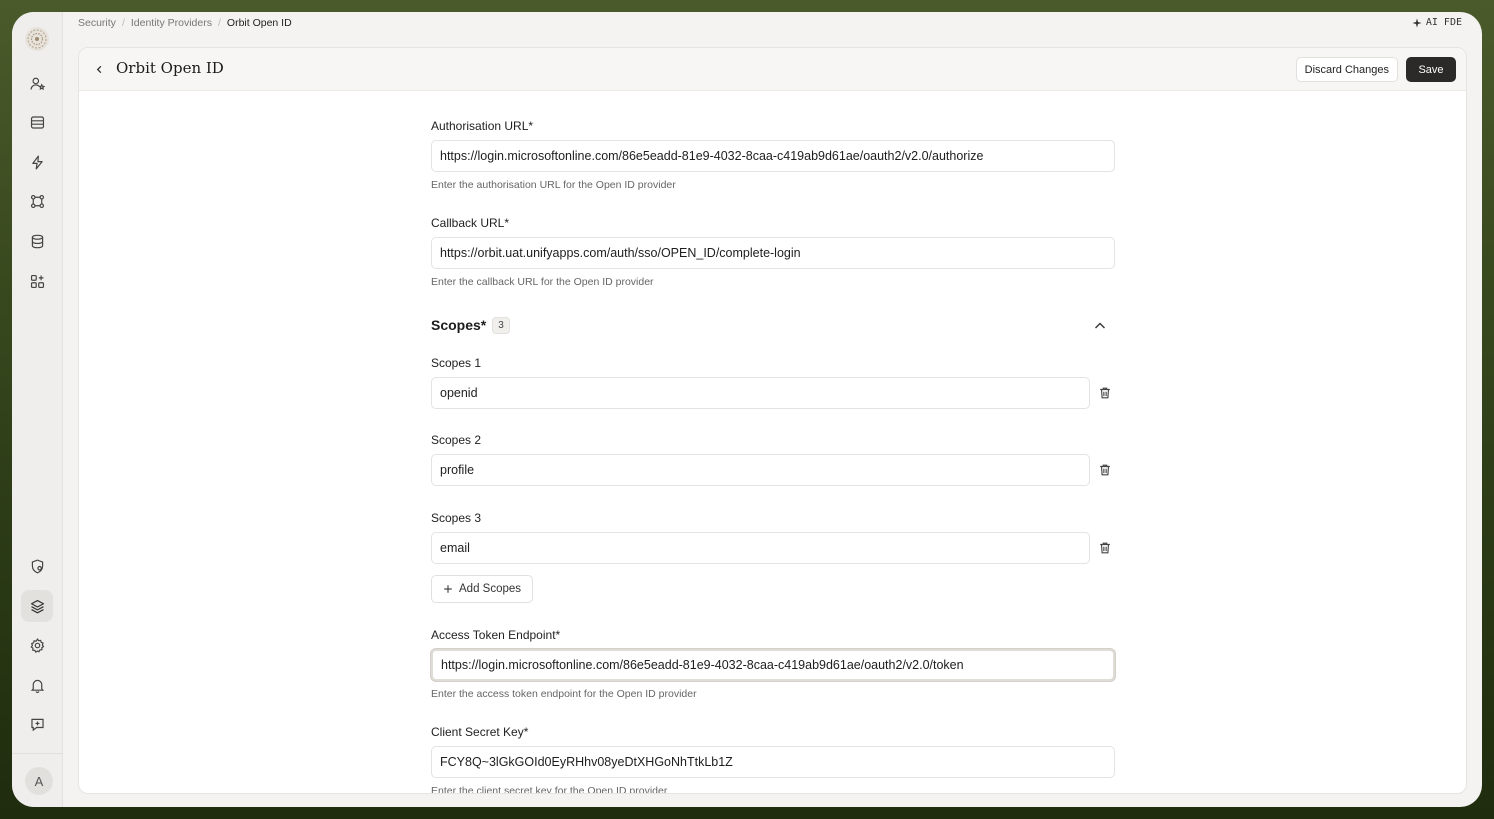 This screenshot has height=819, width=1494. What do you see at coordinates (482, 126) in the screenshot?
I see `auth-url-label: Authorisation URL*` at bounding box center [482, 126].